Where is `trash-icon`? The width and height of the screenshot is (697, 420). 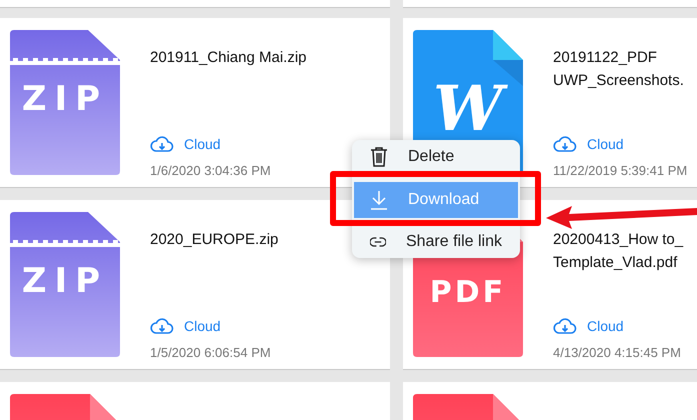 trash-icon is located at coordinates (379, 156).